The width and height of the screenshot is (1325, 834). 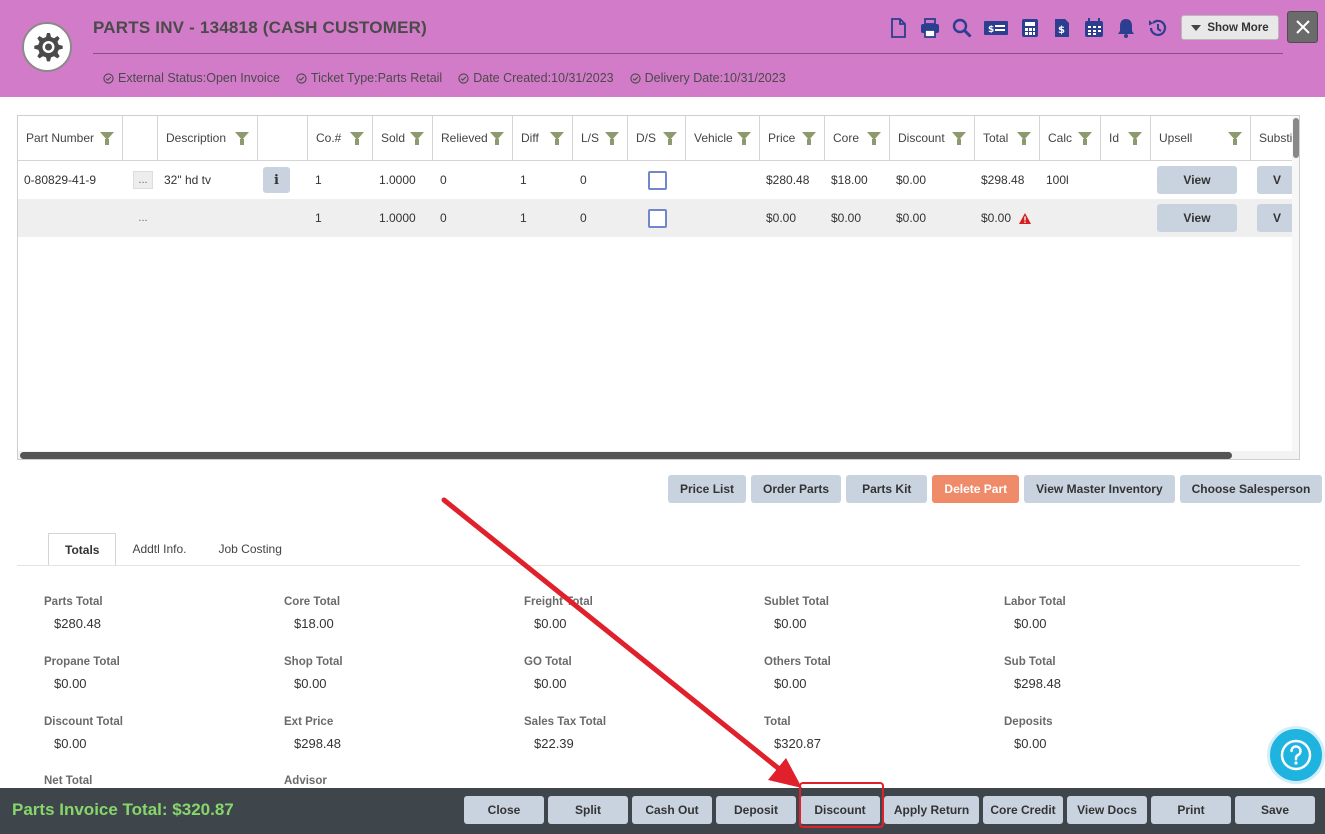 What do you see at coordinates (887, 489) in the screenshot?
I see `parts-kit-button: Parts Kit` at bounding box center [887, 489].